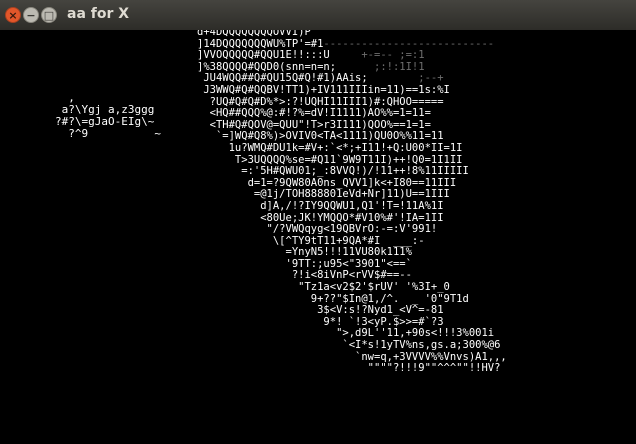  Describe the element at coordinates (98, 14) in the screenshot. I see `window-title: aa for X` at that location.